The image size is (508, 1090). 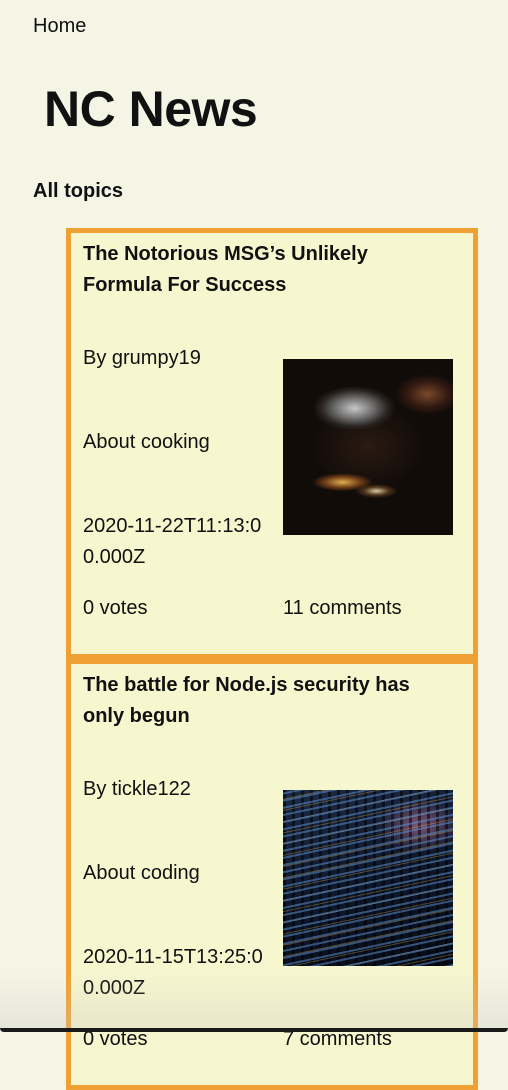 I want to click on article-topic: About coding, so click(x=141, y=873).